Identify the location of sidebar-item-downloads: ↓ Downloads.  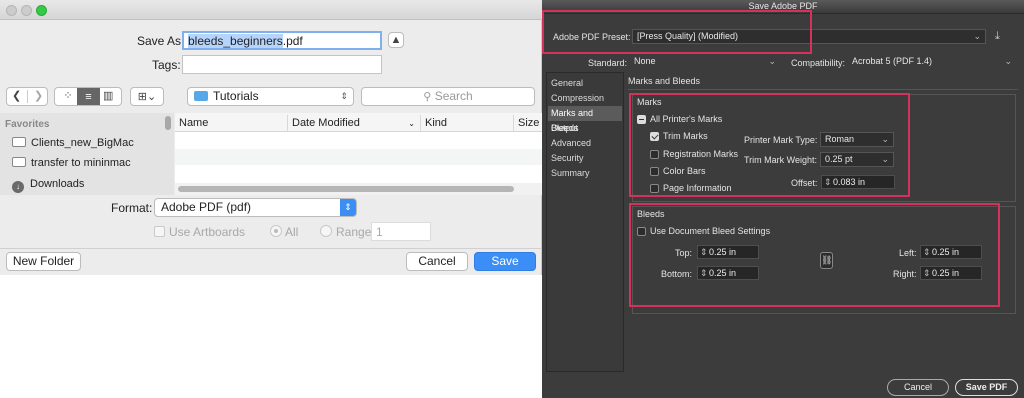
(48, 184).